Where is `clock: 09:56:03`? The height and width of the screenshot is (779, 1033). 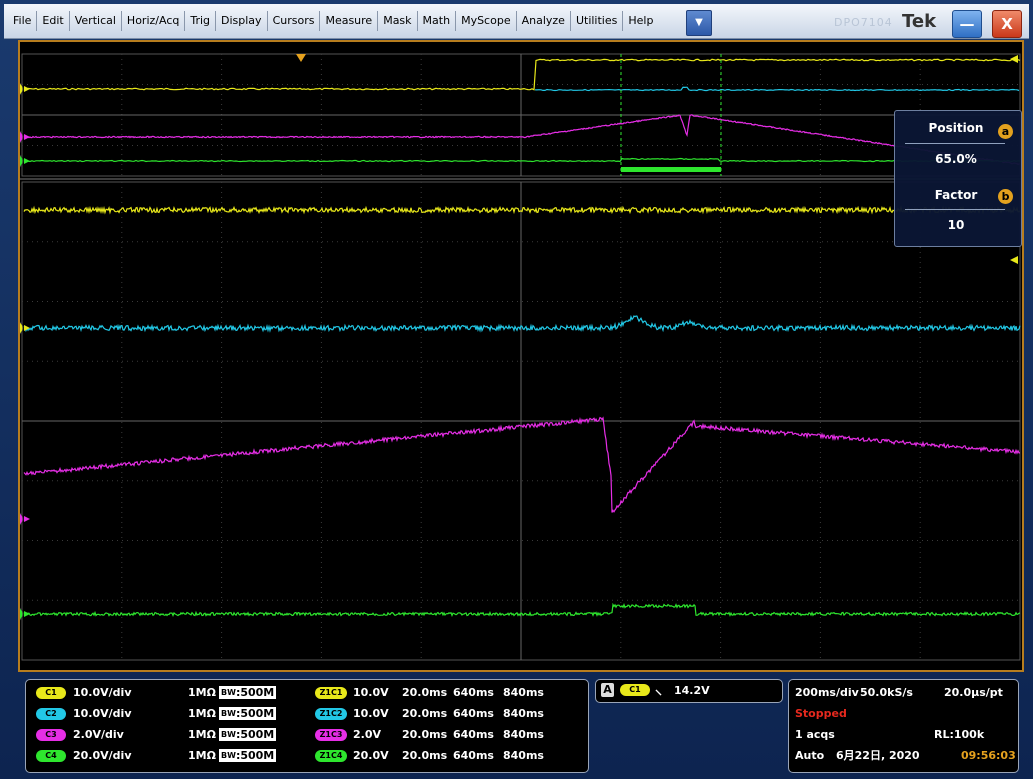
clock: 09:56:03 is located at coordinates (988, 755).